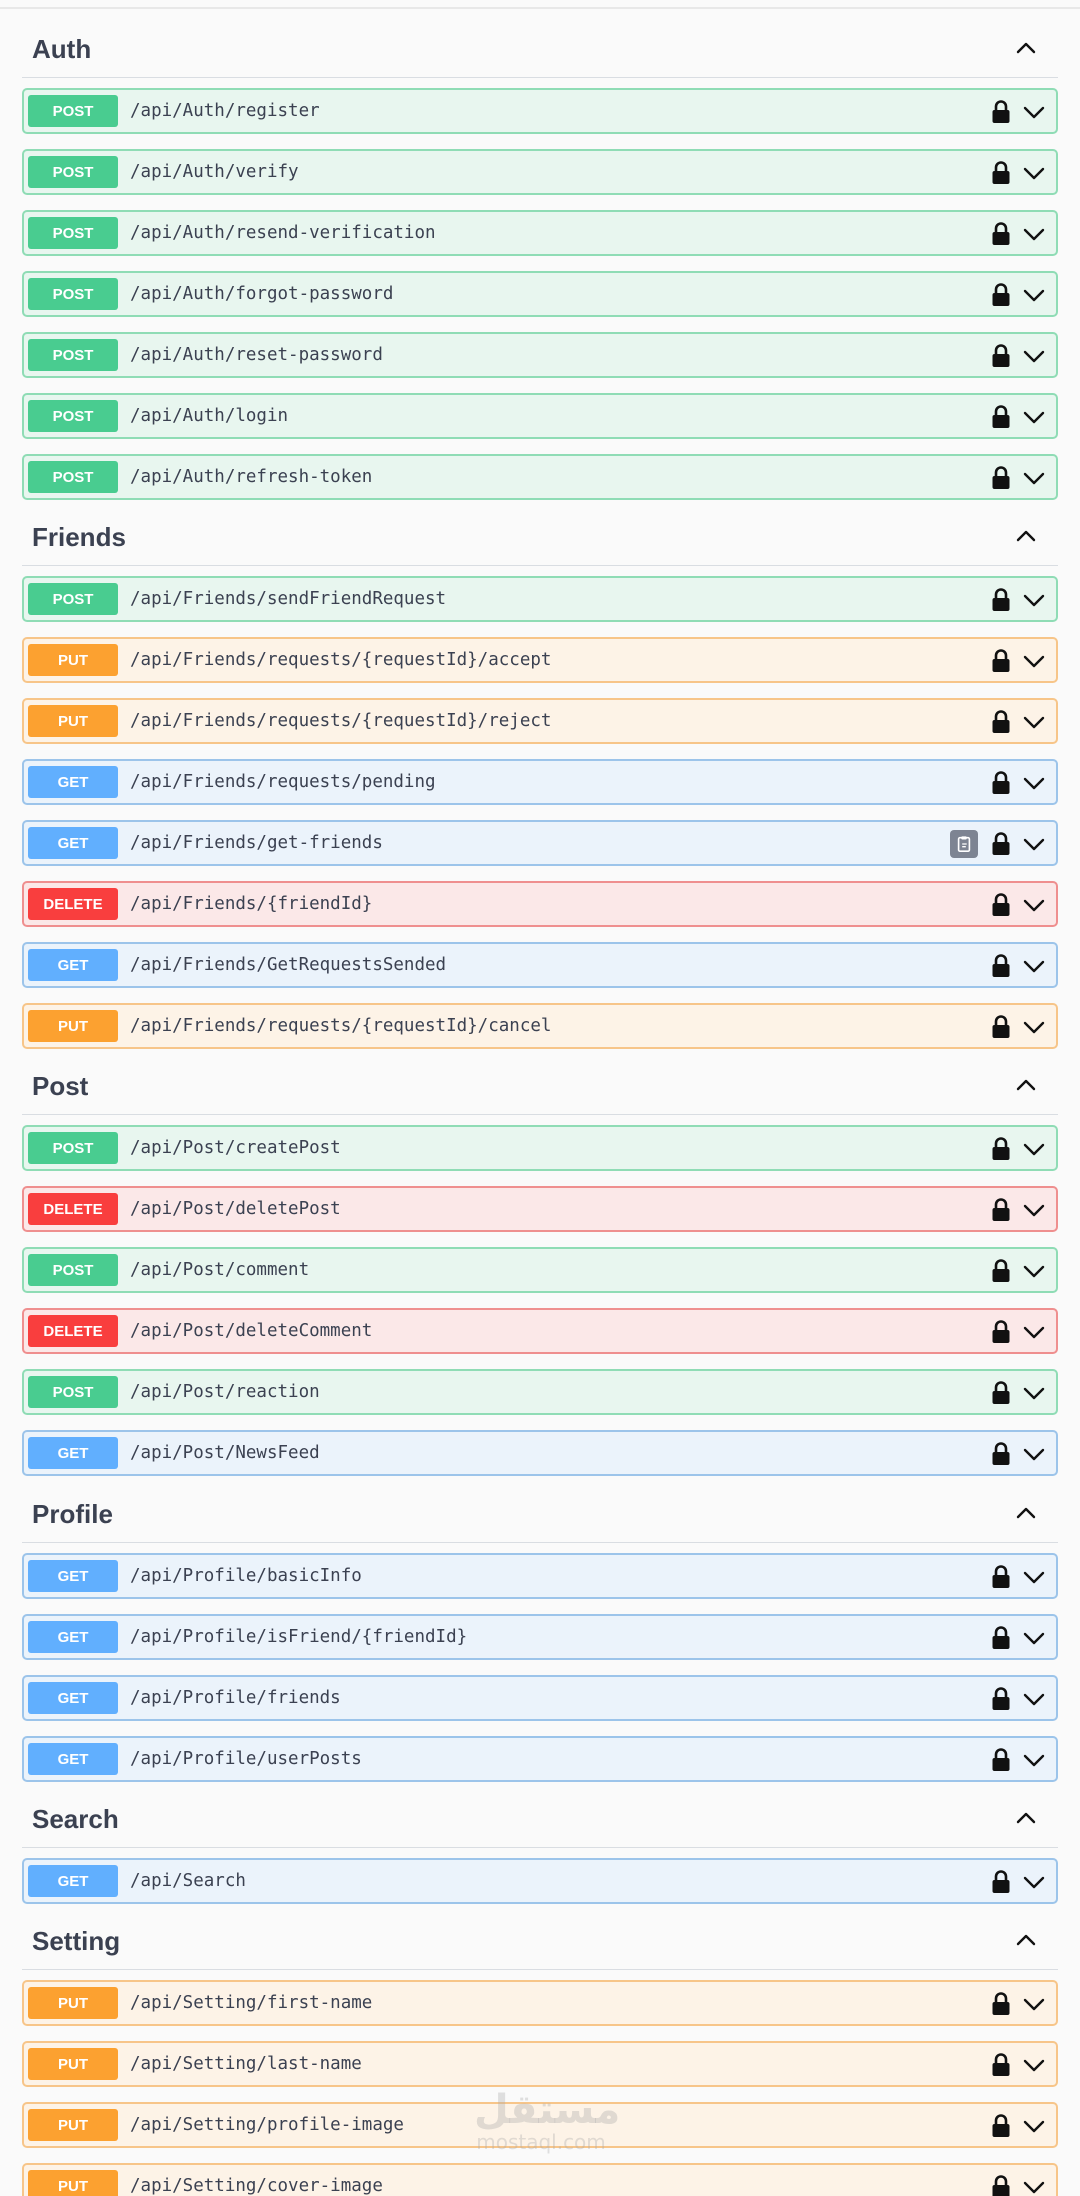  I want to click on operation-row: POST/api/Auth/resend-verification, so click(540, 233).